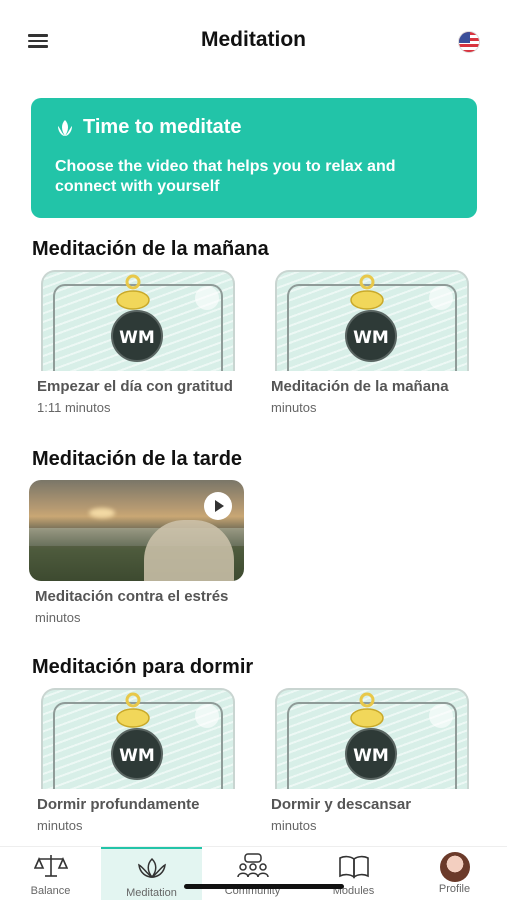 This screenshot has width=507, height=900. What do you see at coordinates (341, 804) in the screenshot?
I see `card-title: Dormir y descansar` at bounding box center [341, 804].